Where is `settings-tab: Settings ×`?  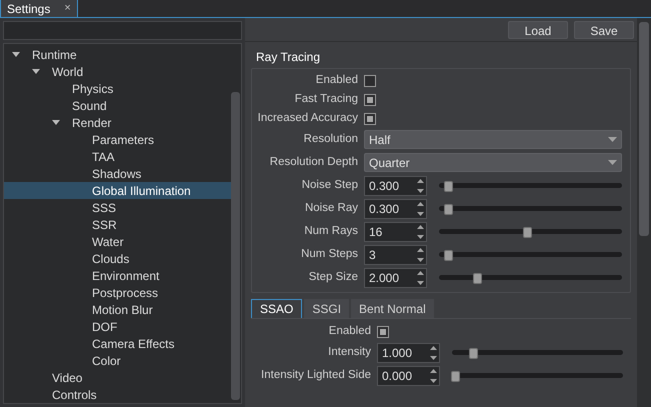 settings-tab: Settings × is located at coordinates (39, 8).